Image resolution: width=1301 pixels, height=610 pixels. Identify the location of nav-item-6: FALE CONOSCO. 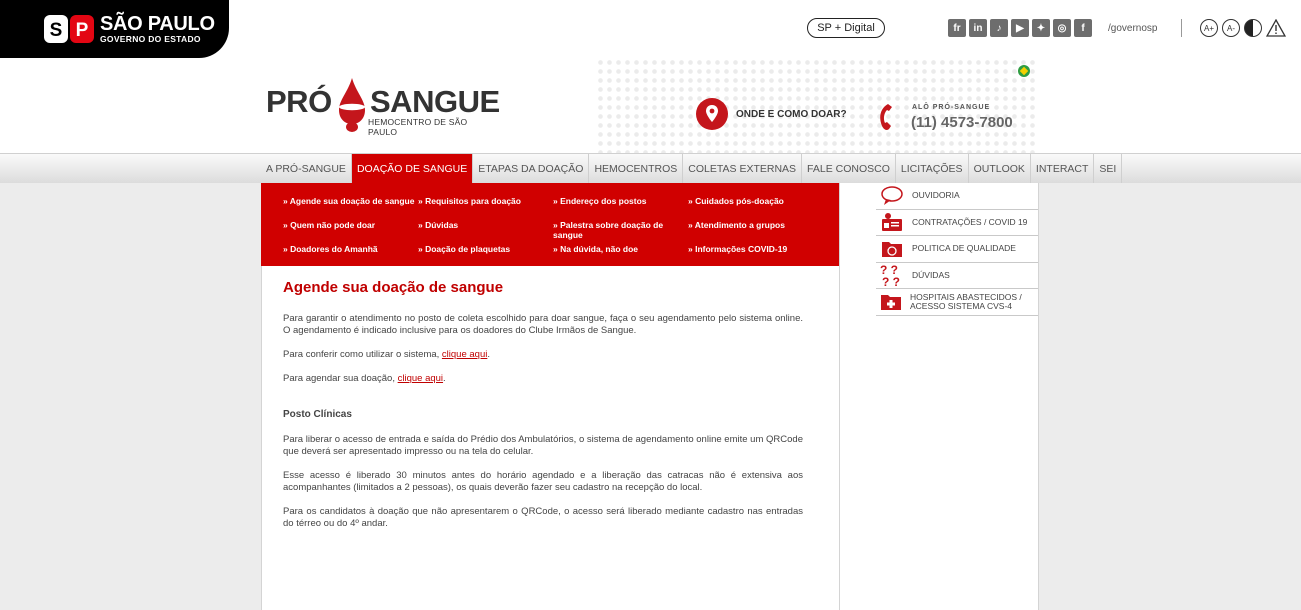
(849, 168).